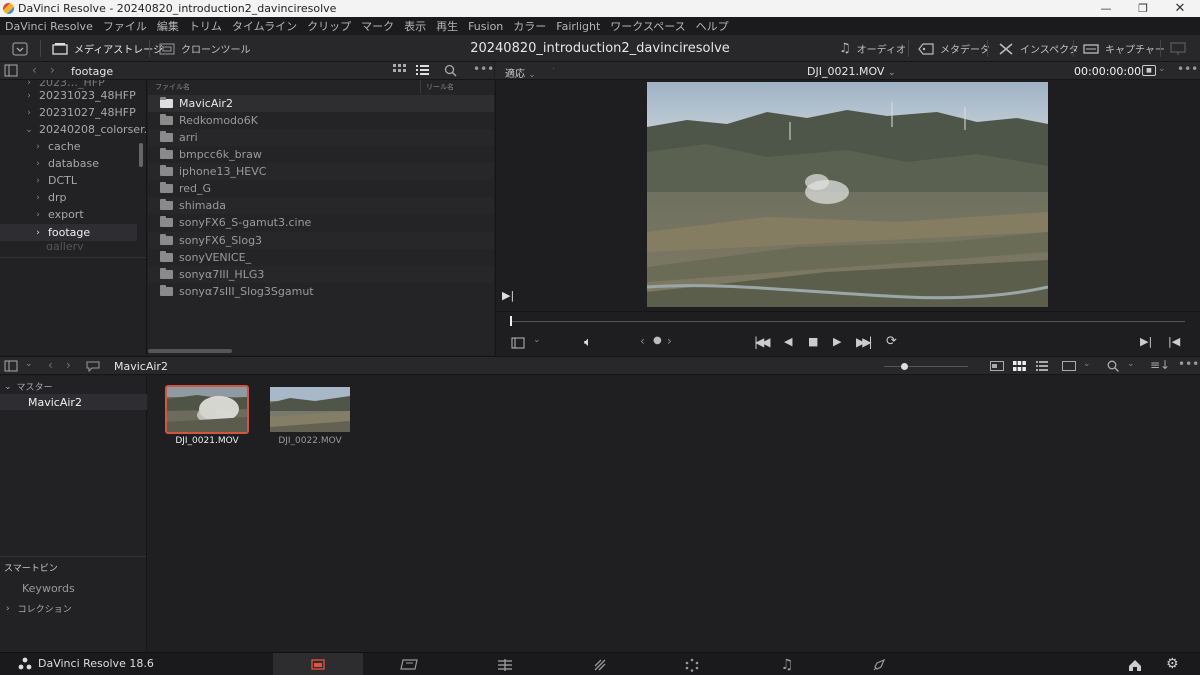  What do you see at coordinates (508, 295) in the screenshot?
I see `go-to-in-icon: ▶|` at bounding box center [508, 295].